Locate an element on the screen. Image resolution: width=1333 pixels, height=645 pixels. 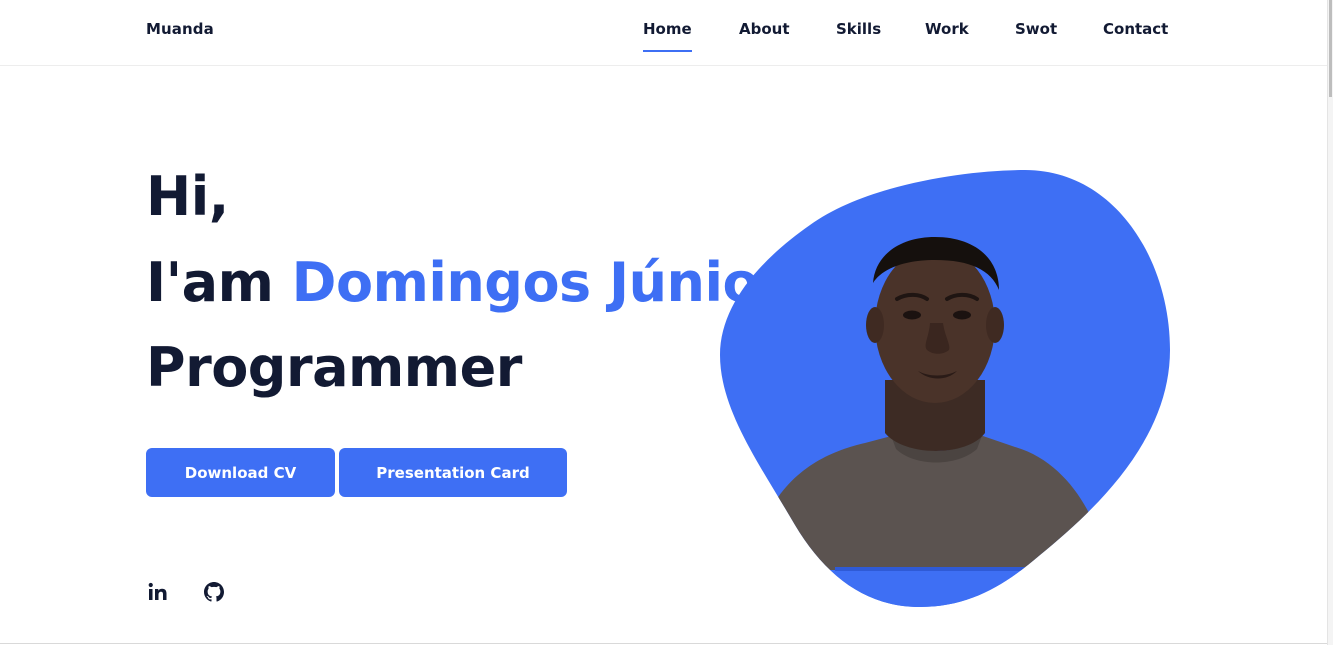
page-scrollbar is located at coordinates (1330, 322).